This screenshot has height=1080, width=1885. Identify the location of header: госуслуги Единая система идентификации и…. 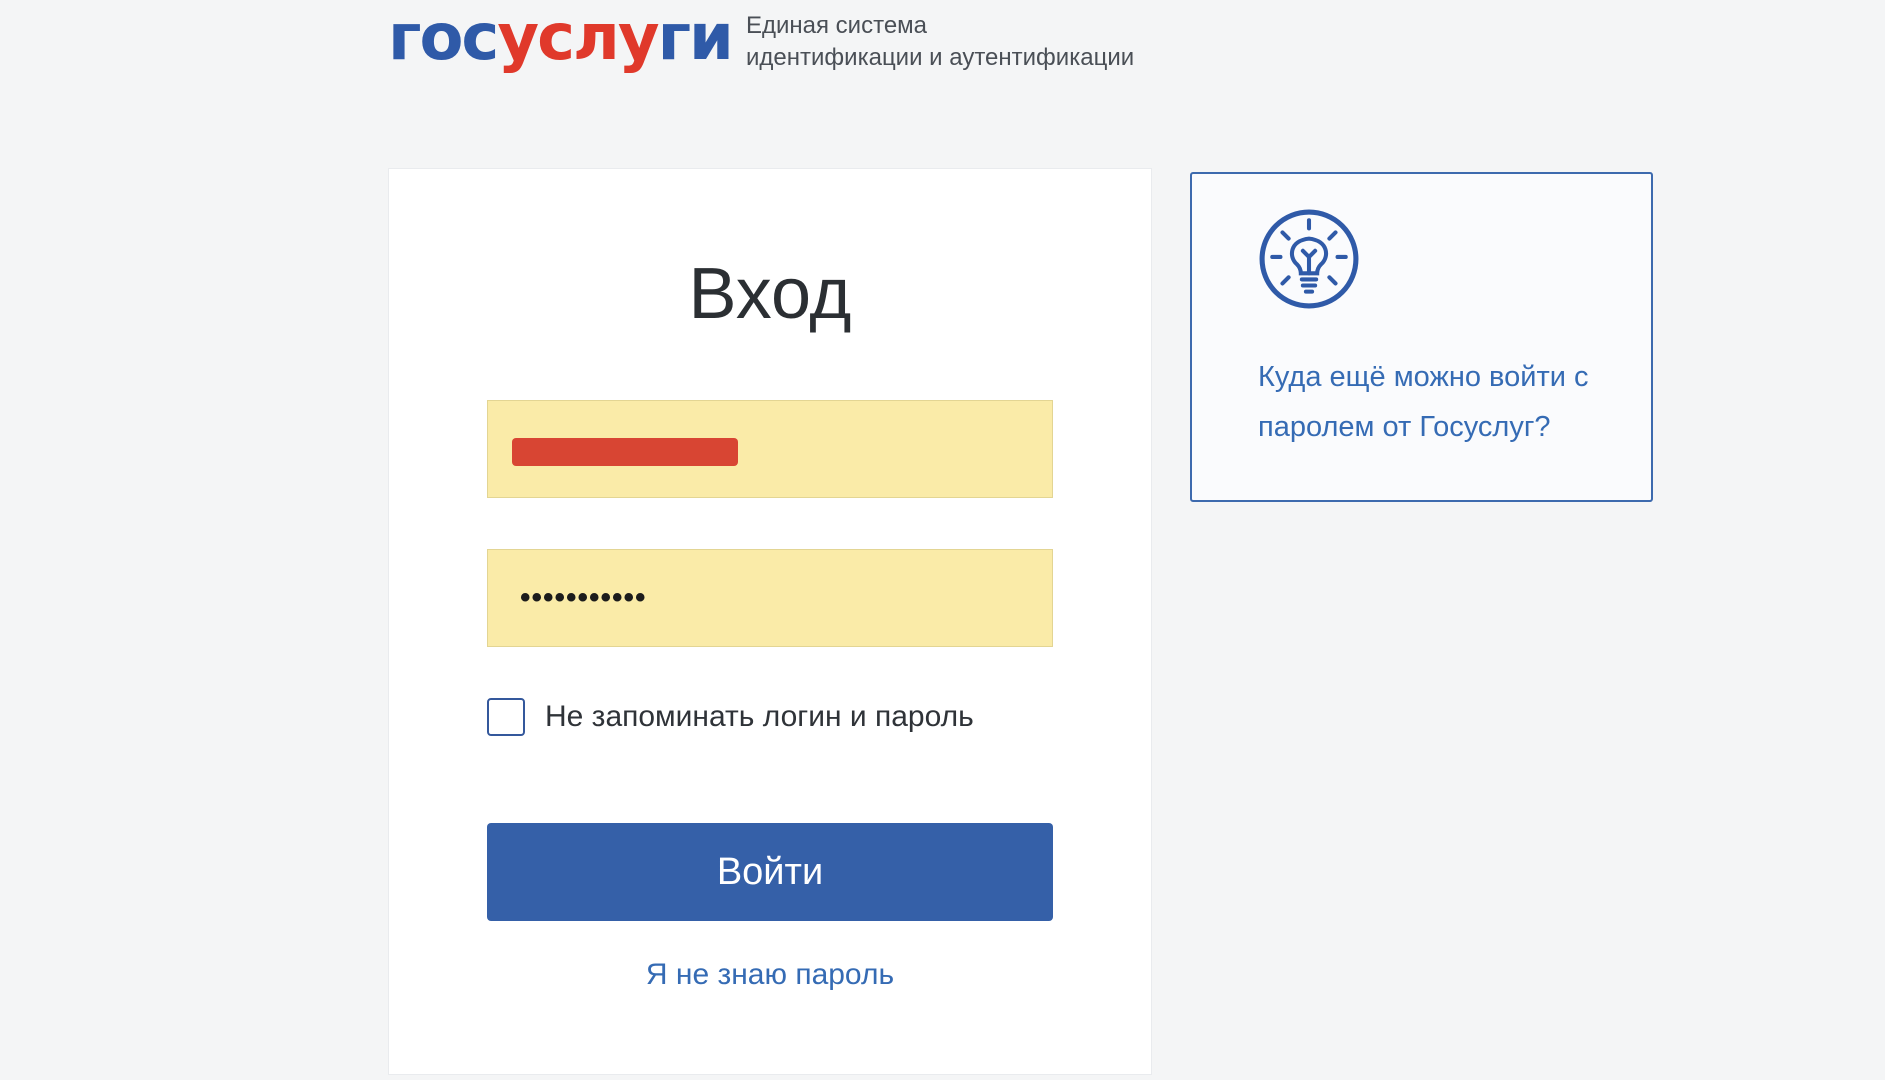
(838, 45).